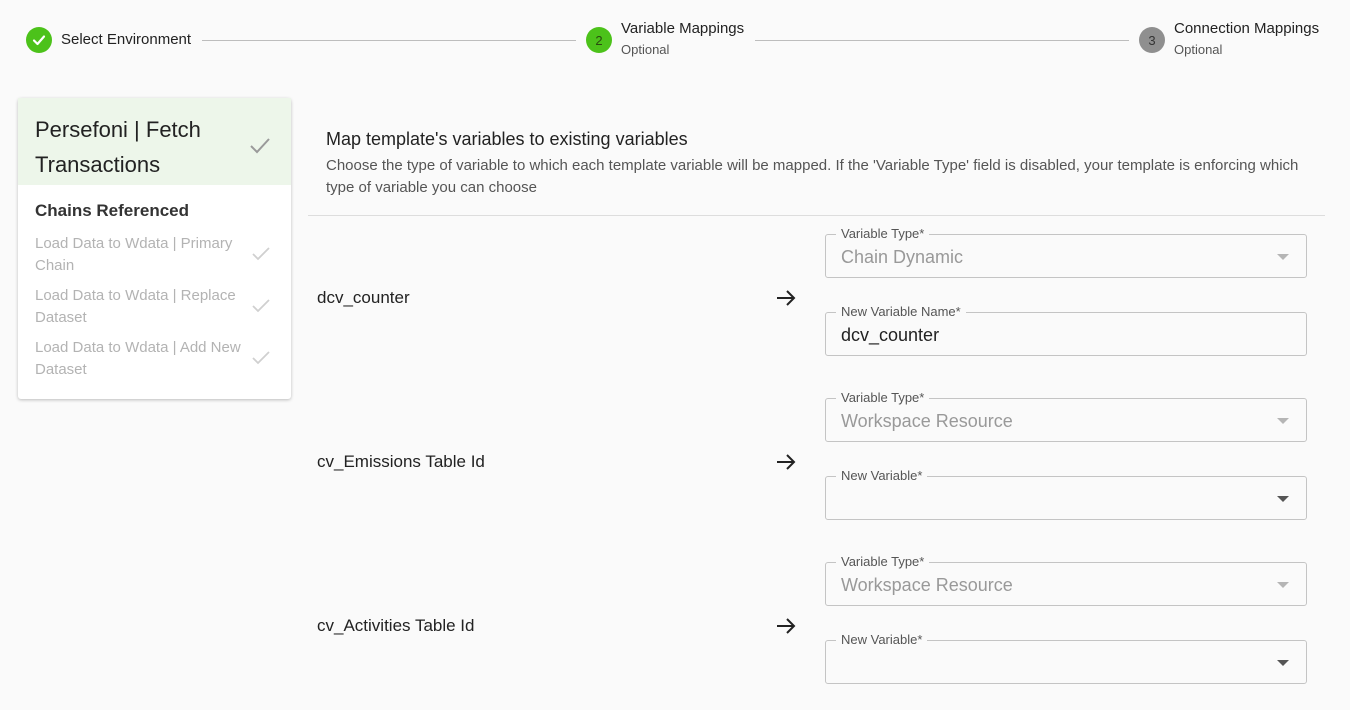  I want to click on template-title: Persefoni | Fetch Transactions, so click(118, 147).